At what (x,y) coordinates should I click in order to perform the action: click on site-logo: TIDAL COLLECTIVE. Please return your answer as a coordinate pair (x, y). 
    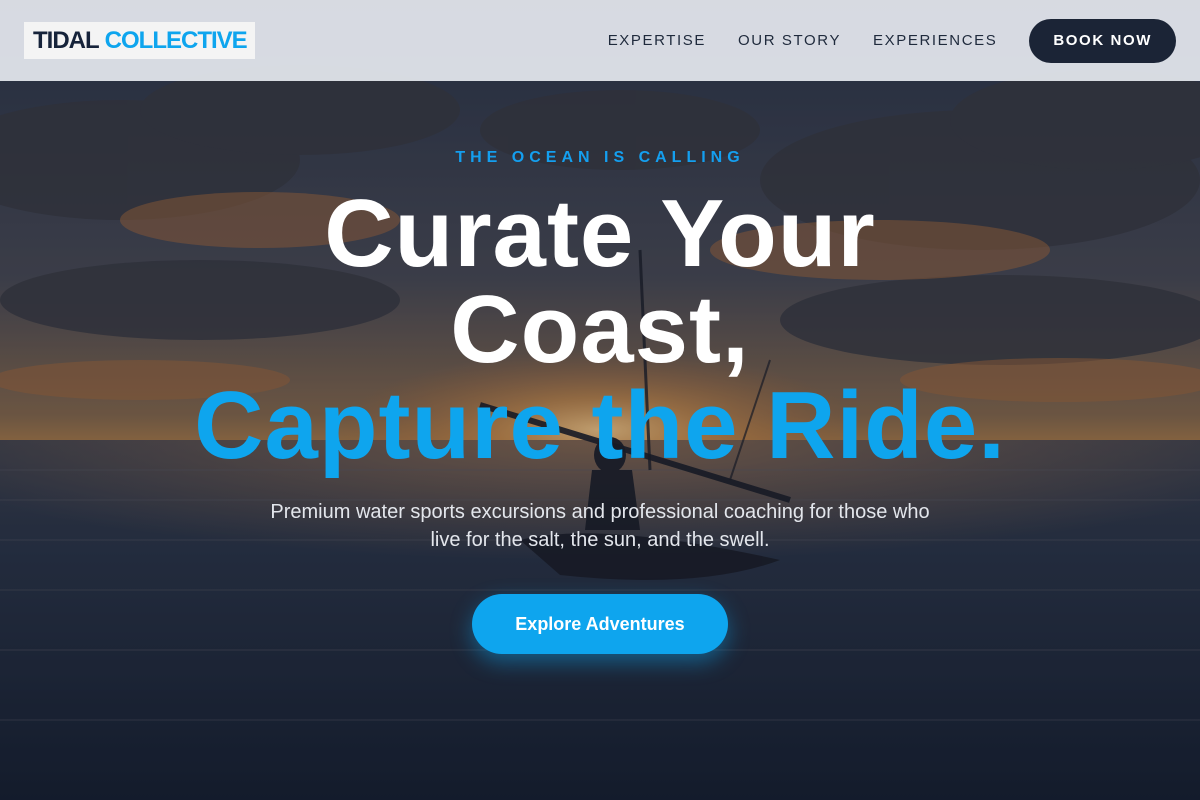
    Looking at the image, I should click on (139, 40).